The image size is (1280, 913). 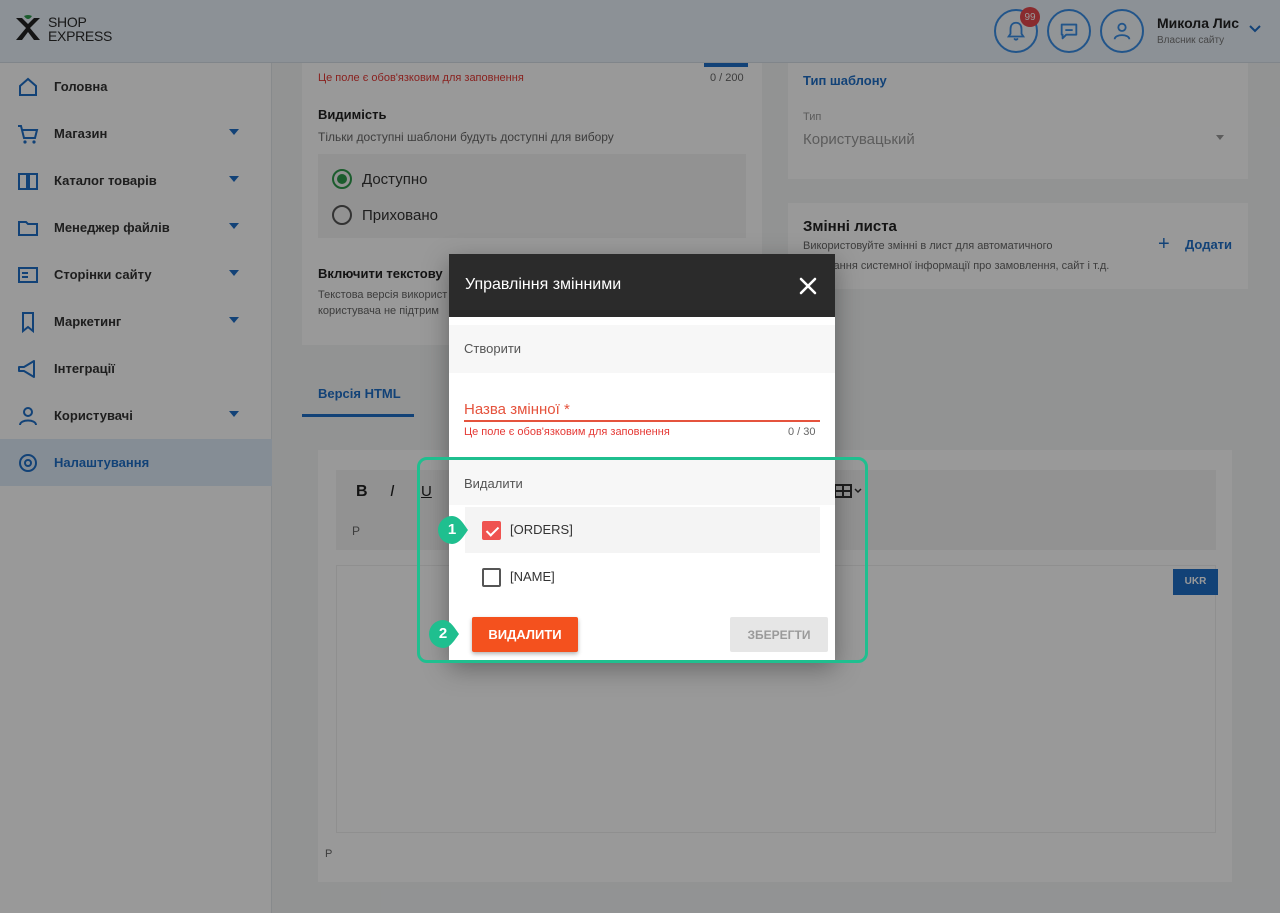 What do you see at coordinates (642, 349) in the screenshot?
I see `create-section-header: Створити` at bounding box center [642, 349].